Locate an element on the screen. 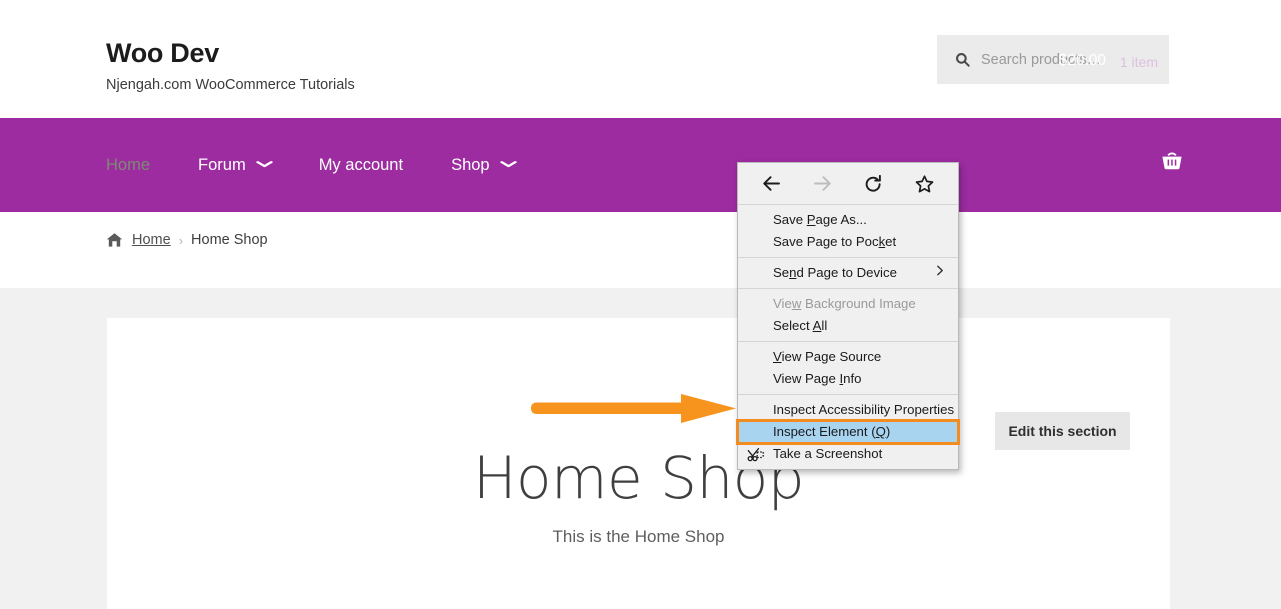 Image resolution: width=1281 pixels, height=609 pixels. page-subtitle: This is the Home Shop is located at coordinates (638, 536).